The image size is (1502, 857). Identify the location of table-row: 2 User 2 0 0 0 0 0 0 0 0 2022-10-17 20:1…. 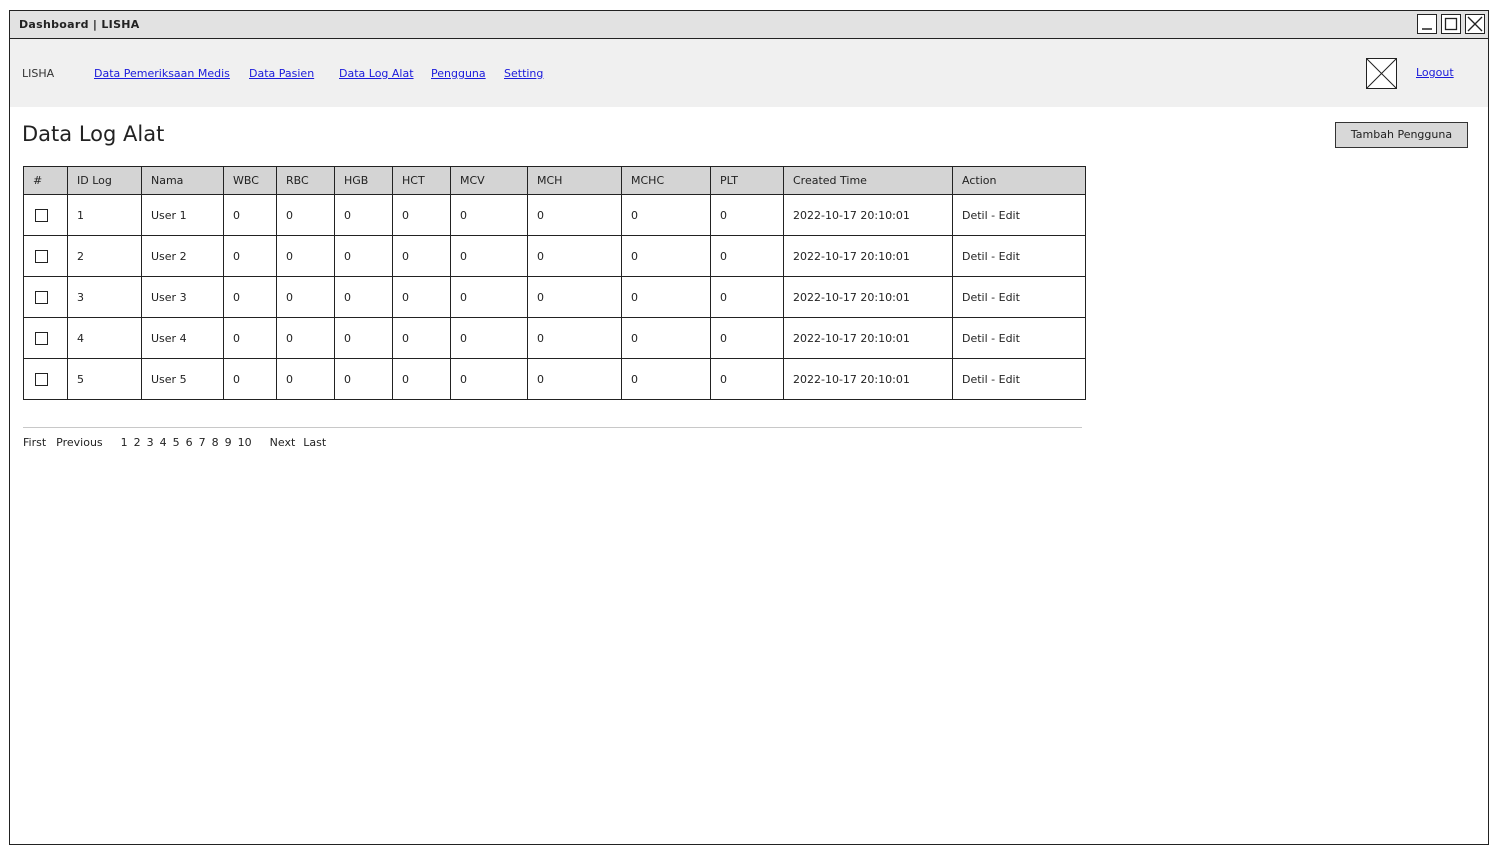
(554, 256).